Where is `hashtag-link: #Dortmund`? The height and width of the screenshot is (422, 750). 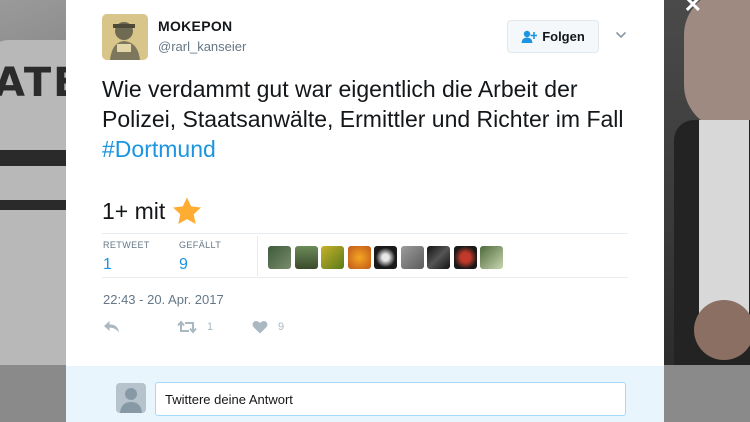 hashtag-link: #Dortmund is located at coordinates (159, 149).